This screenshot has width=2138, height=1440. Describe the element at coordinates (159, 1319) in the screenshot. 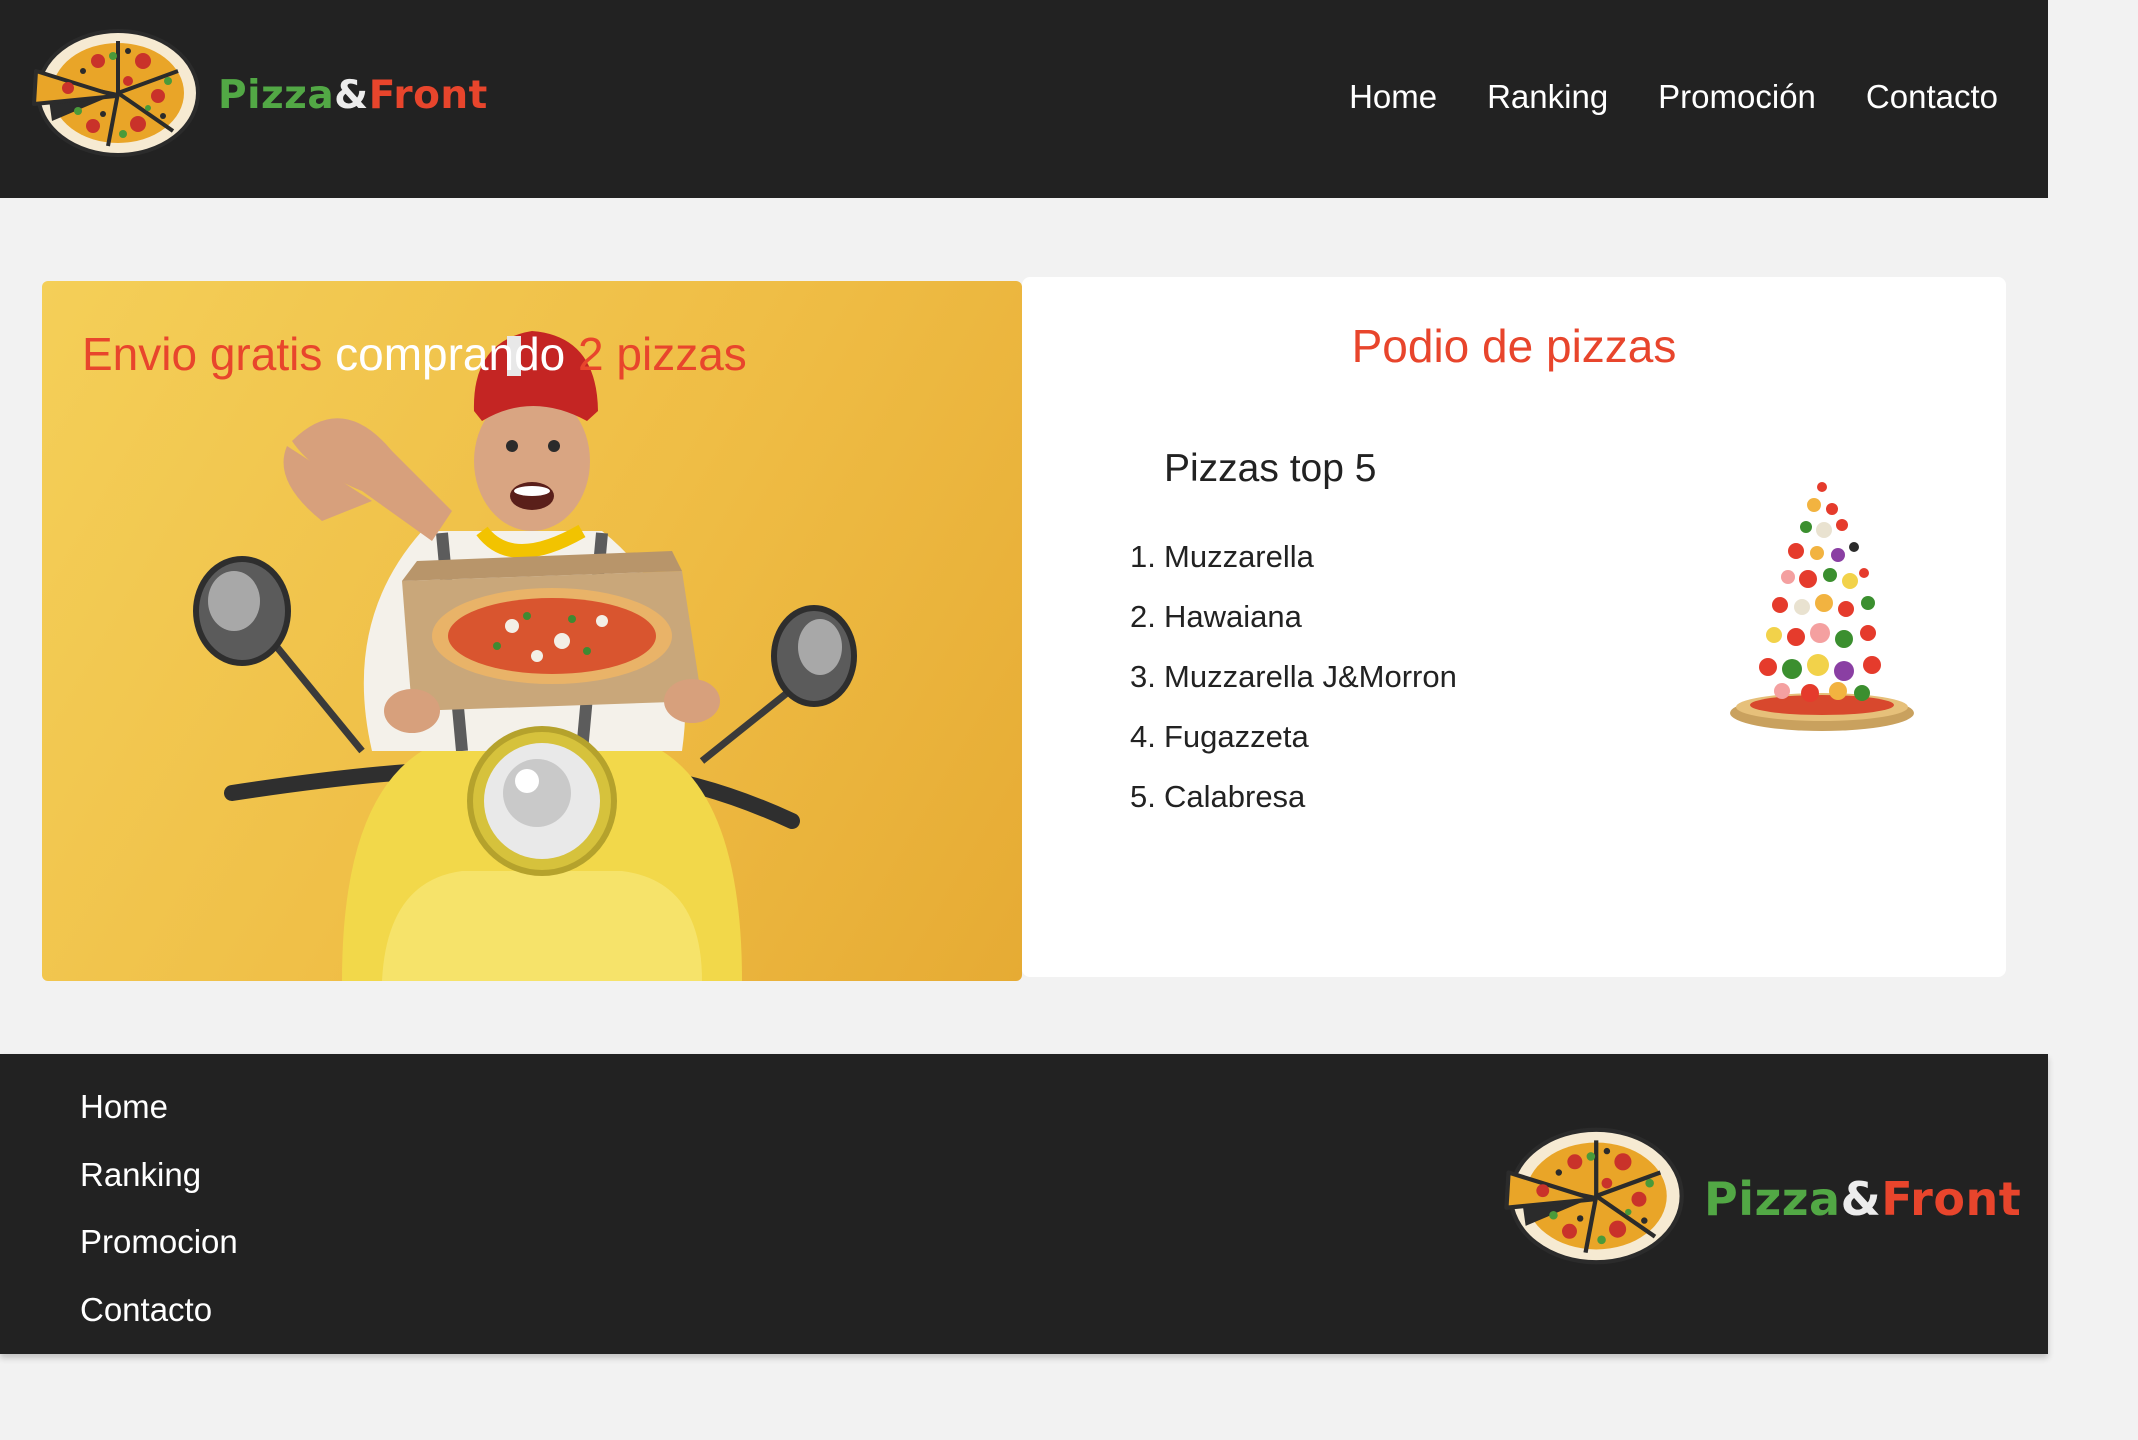

I see `footer-contacto-link: Contacto` at that location.